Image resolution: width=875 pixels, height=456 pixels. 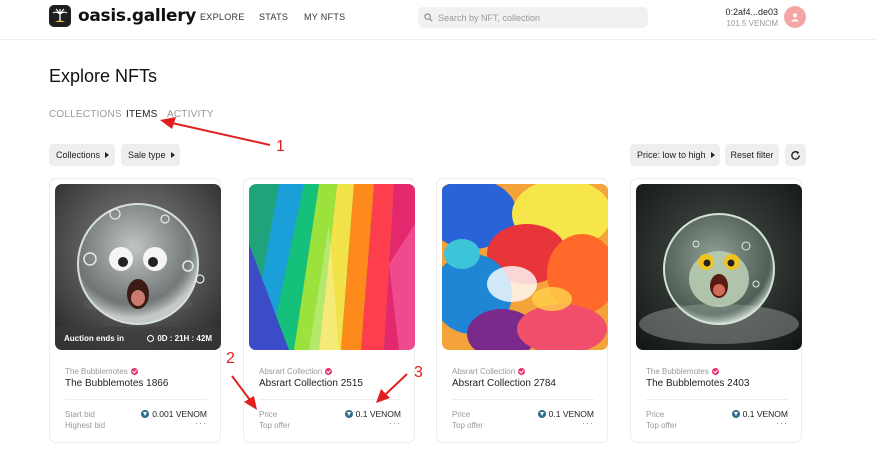 I want to click on nft-name: The Bubblemotes 1866, so click(x=116, y=383).